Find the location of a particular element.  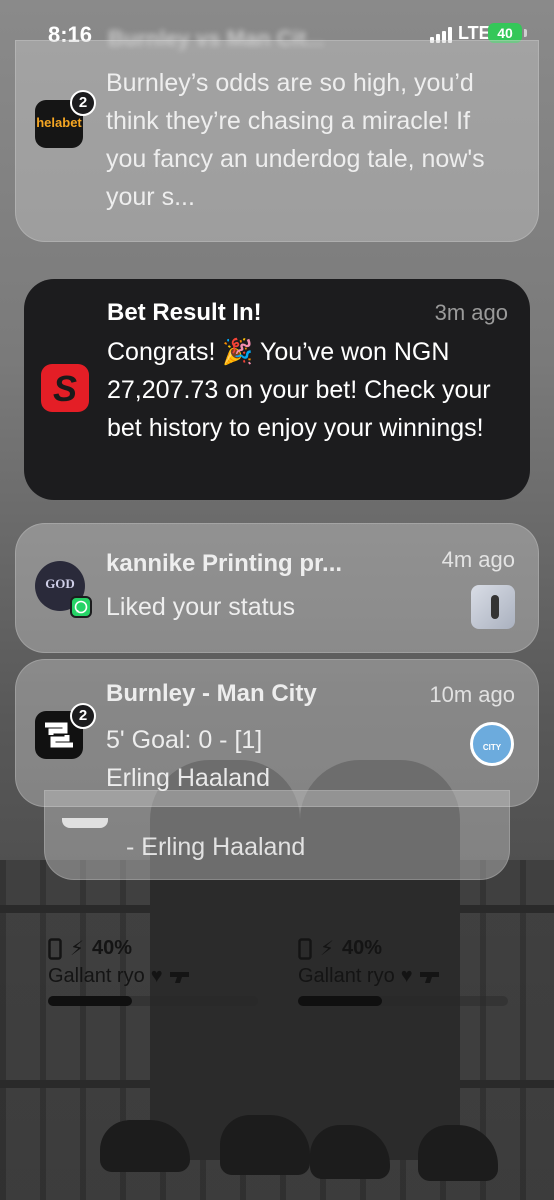

notification-body: Liked your status is located at coordinates (200, 607).